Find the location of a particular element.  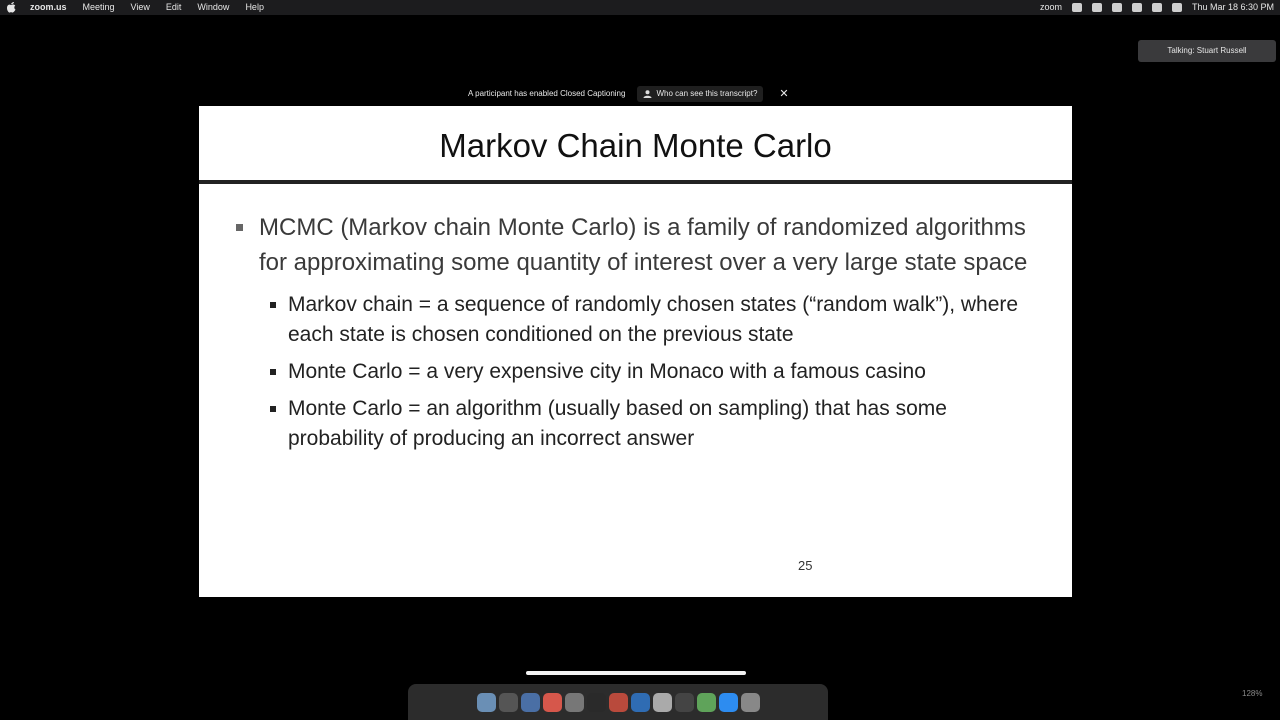

terminal-icon is located at coordinates (596, 702).